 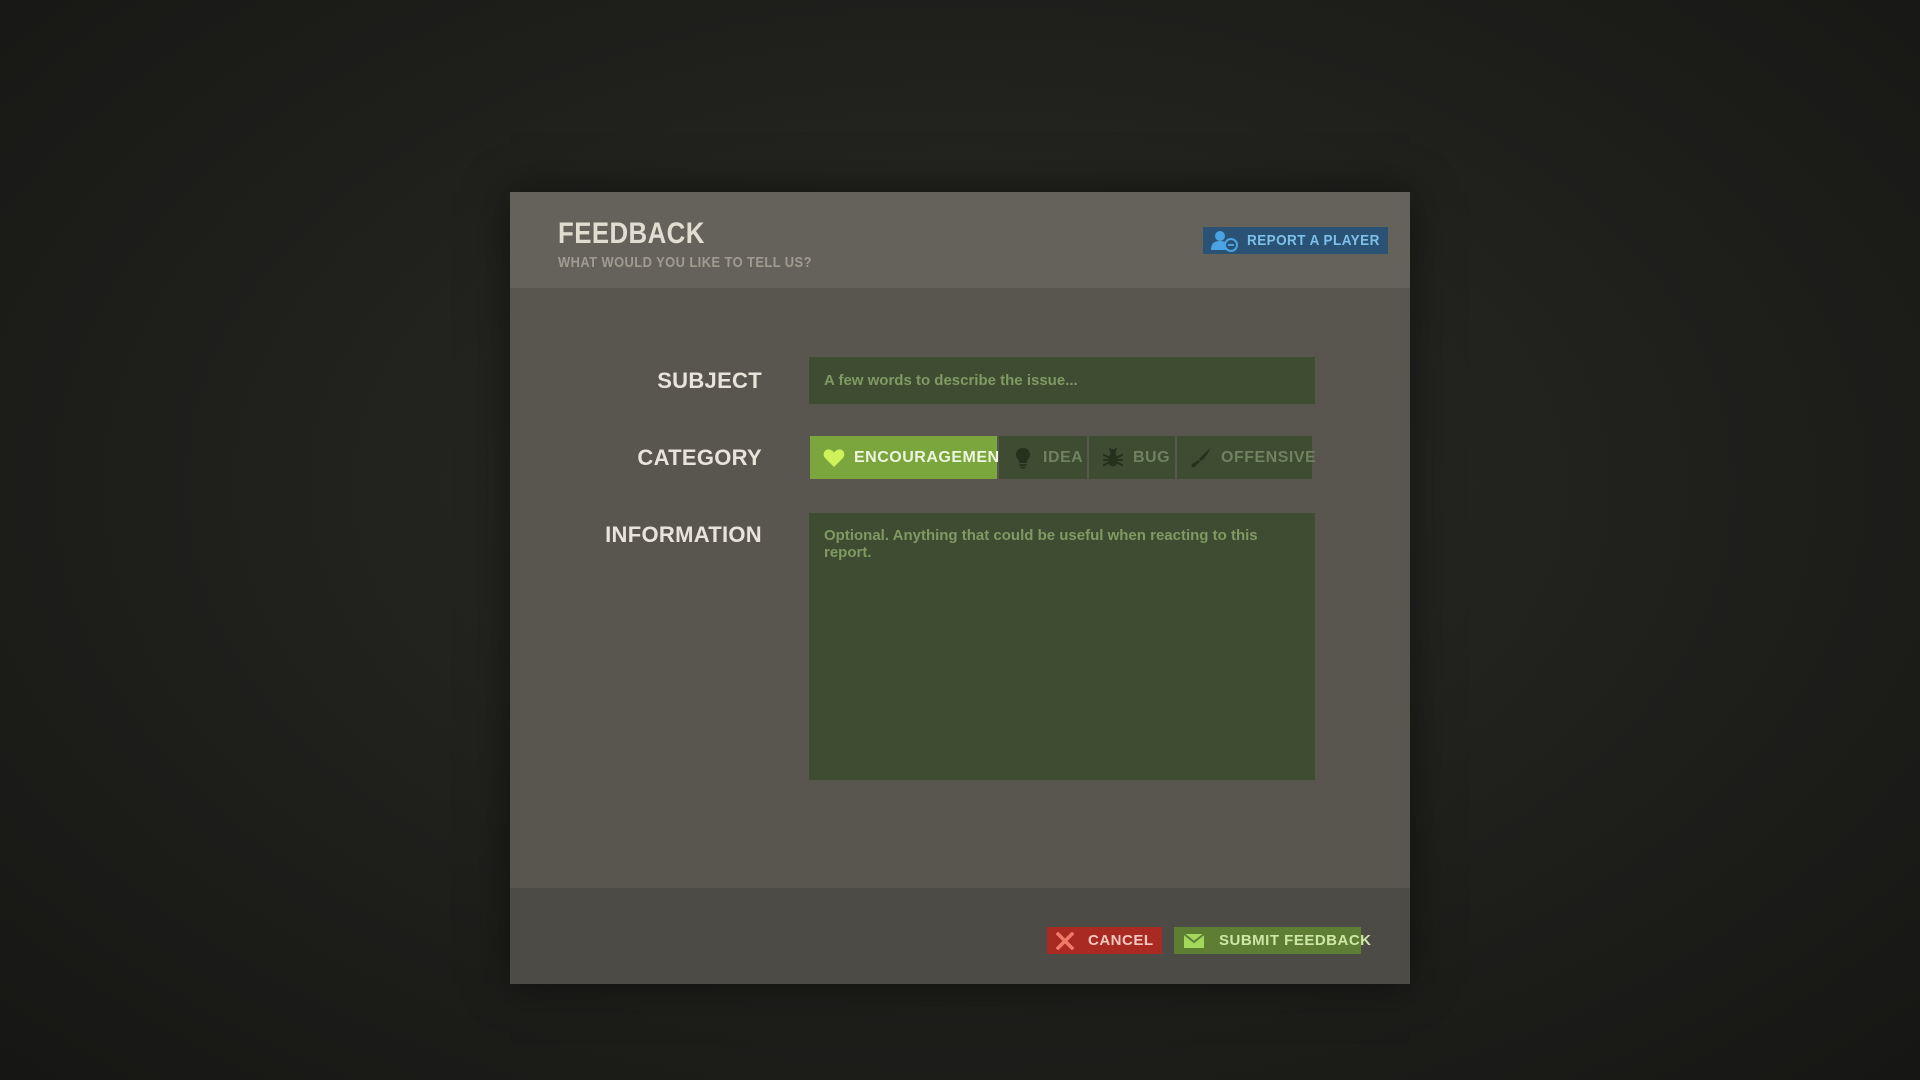 I want to click on information-textarea, so click(x=1062, y=646).